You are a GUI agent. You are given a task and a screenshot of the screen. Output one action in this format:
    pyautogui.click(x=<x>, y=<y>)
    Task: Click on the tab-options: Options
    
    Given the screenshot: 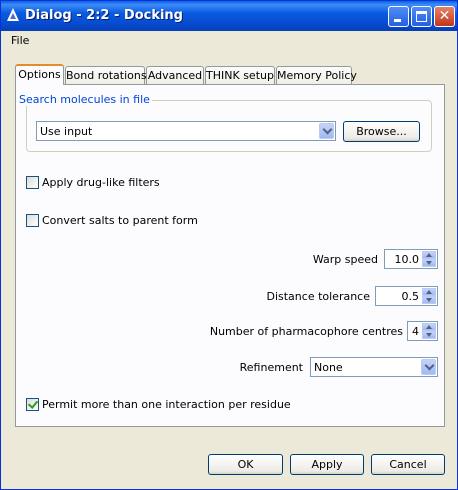 What is the action you would take?
    pyautogui.click(x=39, y=74)
    